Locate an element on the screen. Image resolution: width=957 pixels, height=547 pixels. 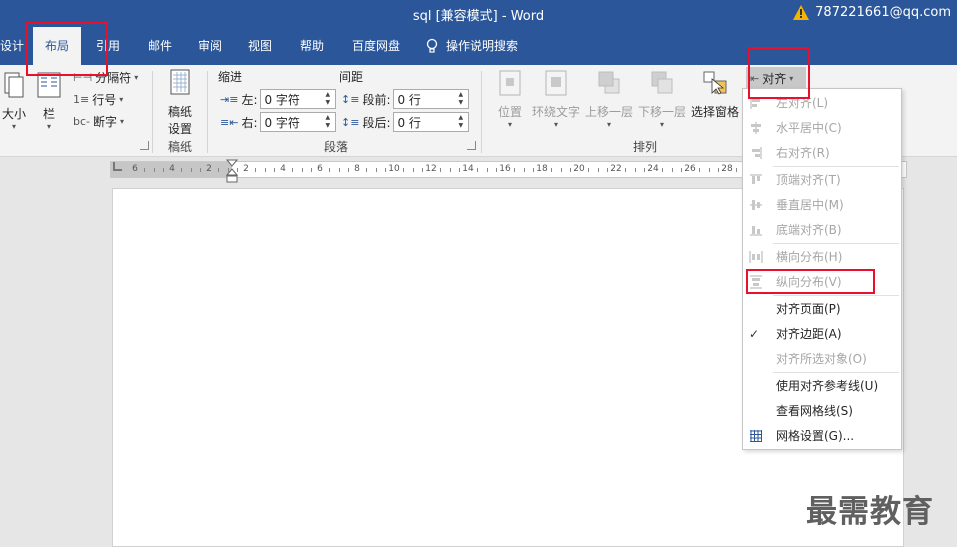
menu-item-view-gridlines: 查看网格线(S) is located at coordinates (822, 411).